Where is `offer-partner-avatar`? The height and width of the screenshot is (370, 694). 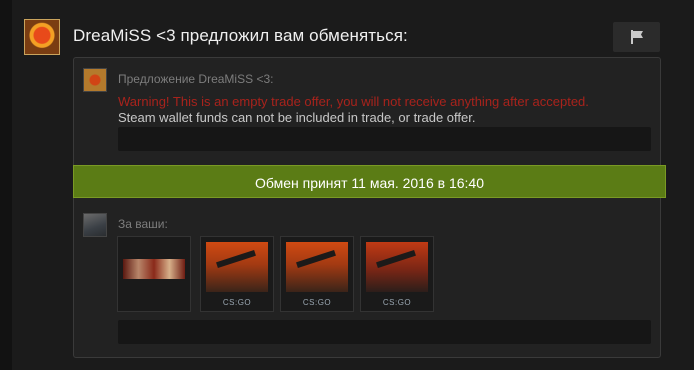 offer-partner-avatar is located at coordinates (95, 80).